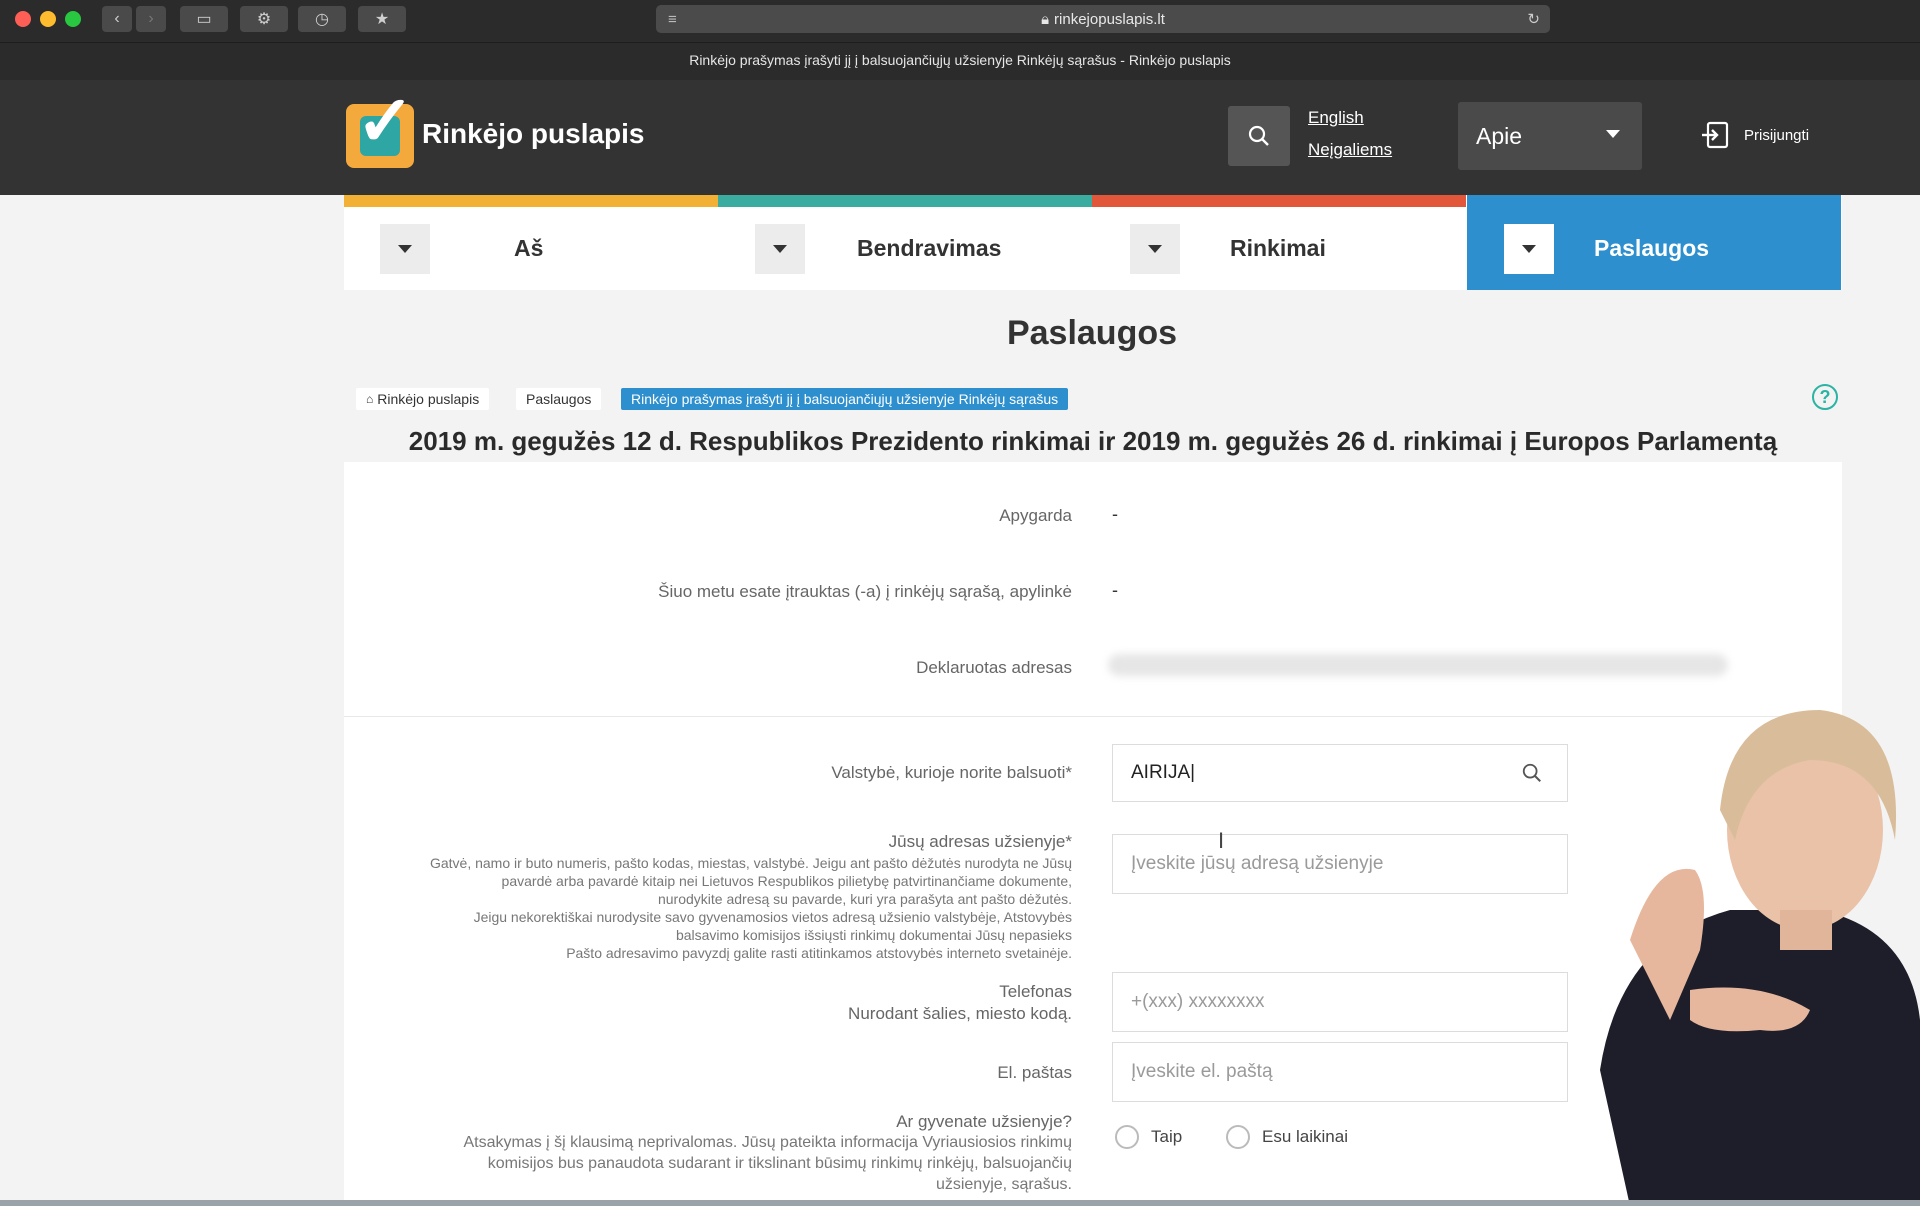  I want to click on sidebar-toggle-button: ▭, so click(204, 19).